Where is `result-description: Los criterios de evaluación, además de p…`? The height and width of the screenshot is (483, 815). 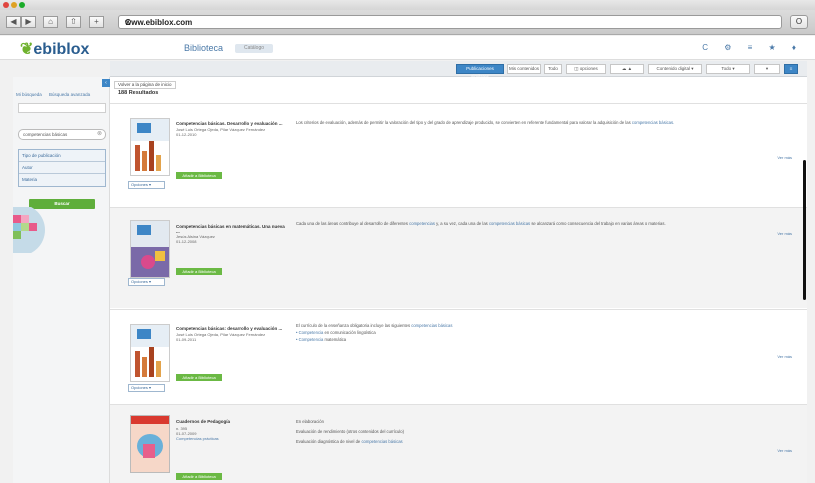 result-description: Los criterios de evaluación, además de p… is located at coordinates (526, 122).